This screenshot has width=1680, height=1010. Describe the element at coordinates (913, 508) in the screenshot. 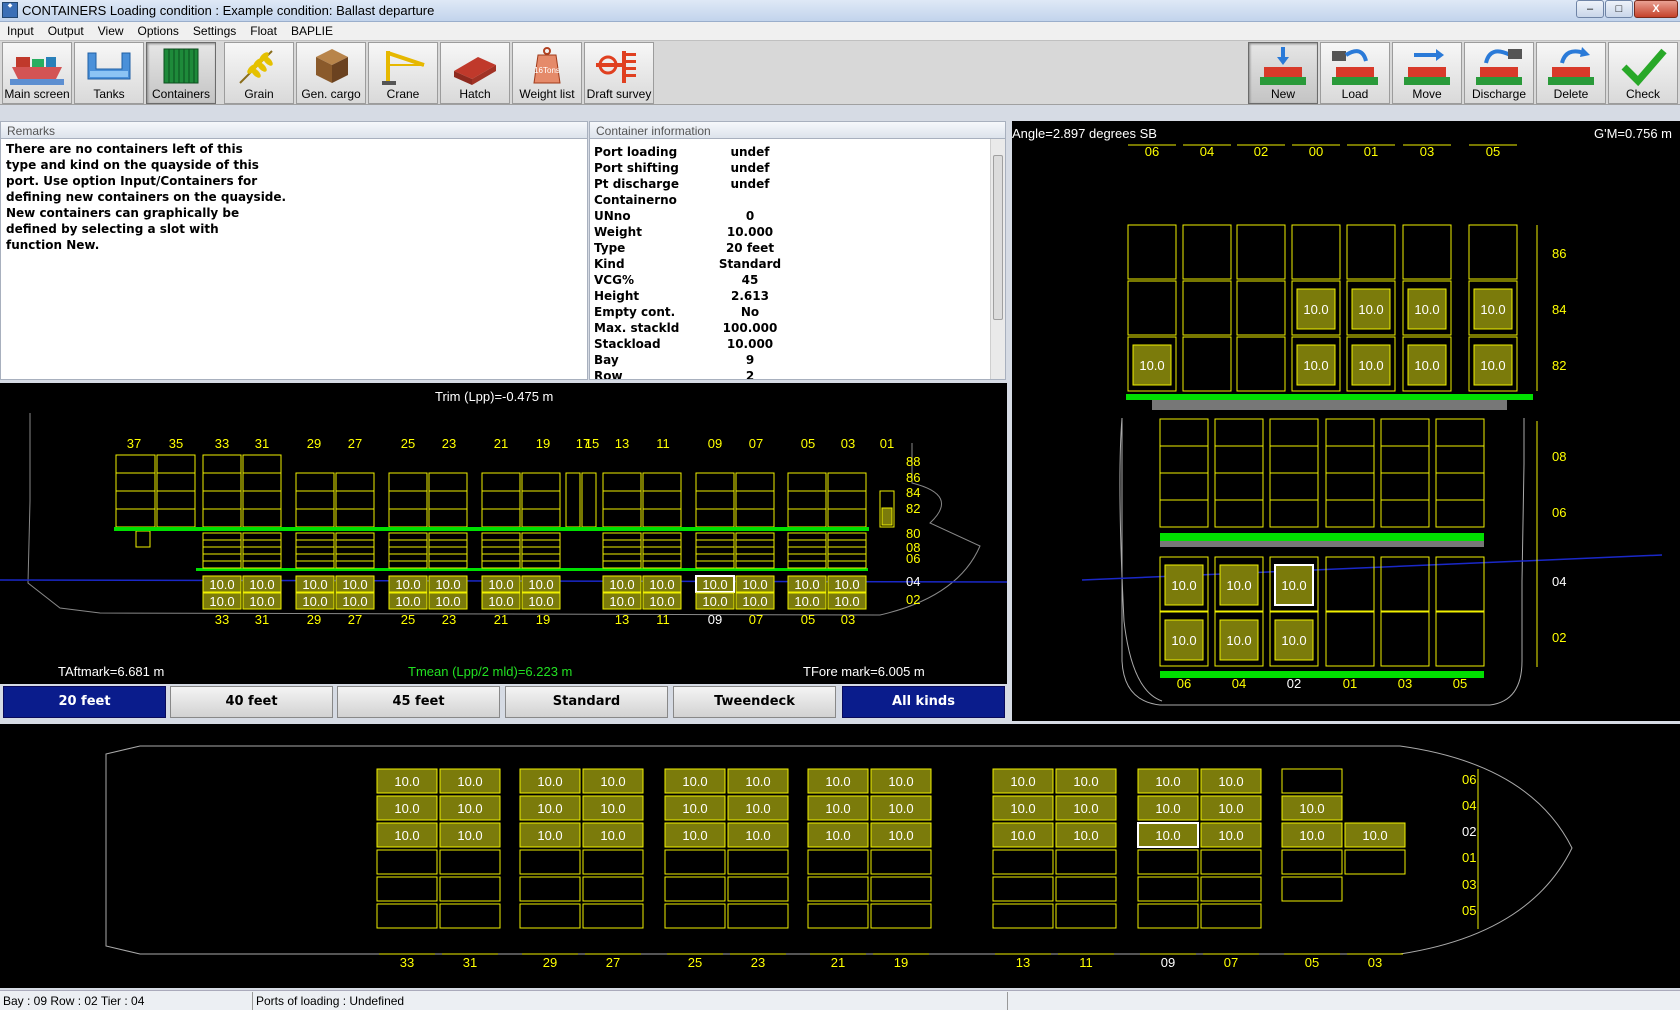

I see `tier-label: 82` at that location.